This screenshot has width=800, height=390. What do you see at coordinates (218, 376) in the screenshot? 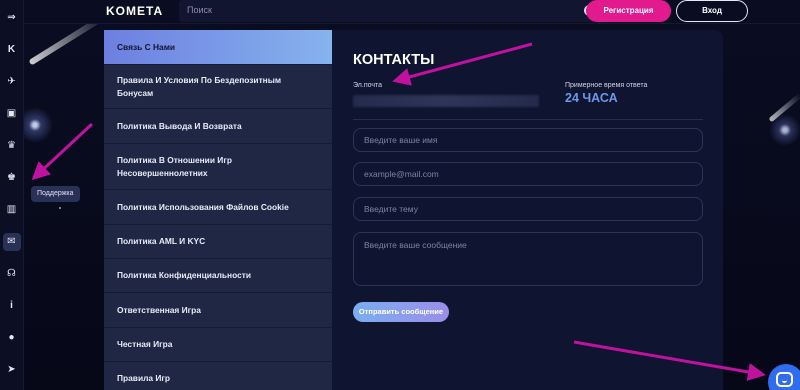
I see `menu-item: Правила Игр` at bounding box center [218, 376].